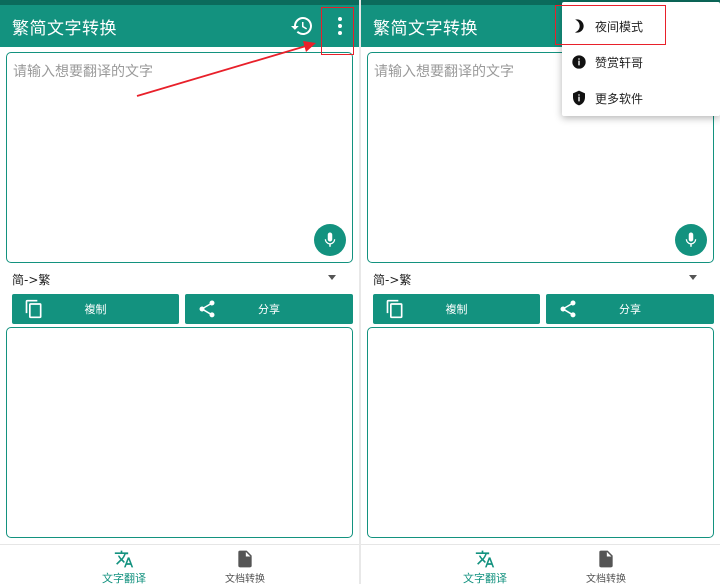 This screenshot has width=720, height=584. Describe the element at coordinates (619, 99) in the screenshot. I see `menu-label-more-apps: 更多软件` at that location.